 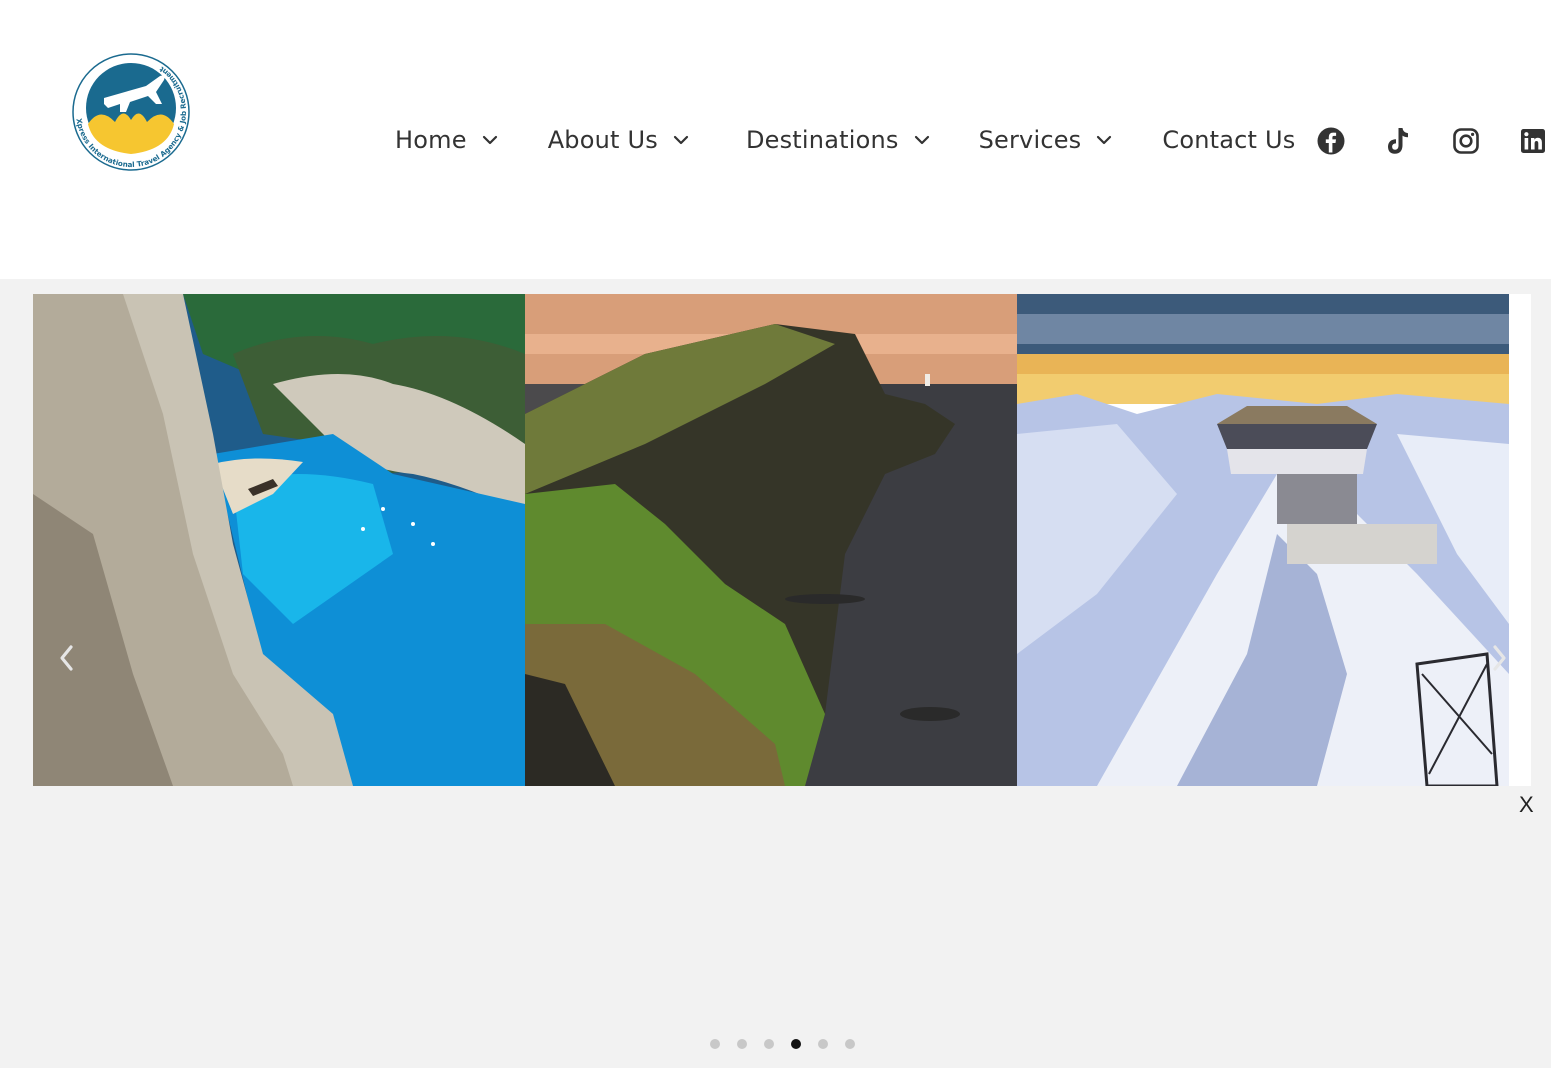 I want to click on carousel-pagination, so click(x=791, y=1044).